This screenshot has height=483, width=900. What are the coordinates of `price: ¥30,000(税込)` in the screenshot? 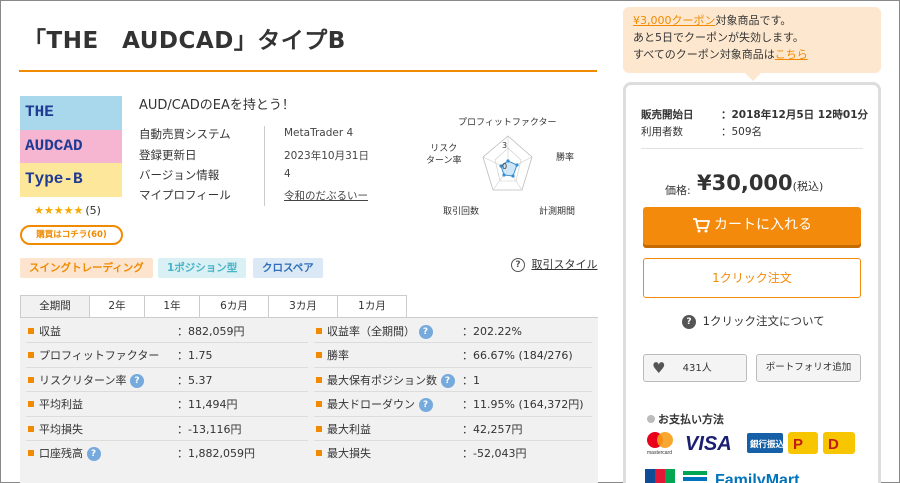 It's located at (760, 183).